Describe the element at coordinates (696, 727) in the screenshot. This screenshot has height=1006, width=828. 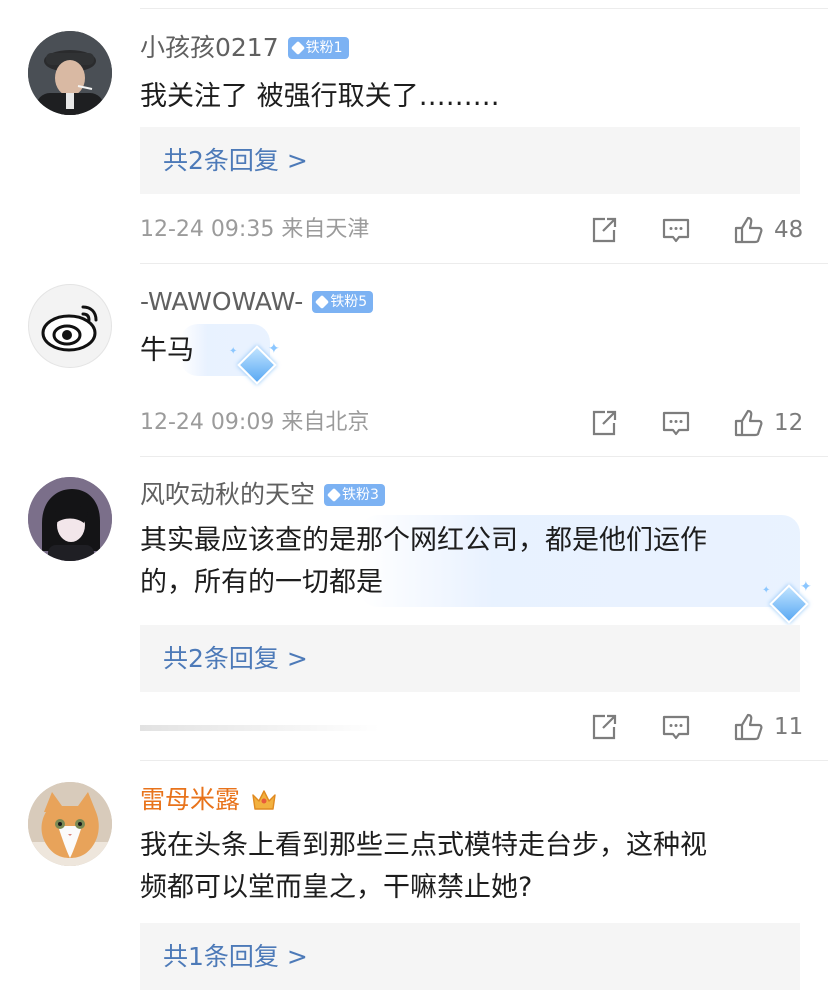
I see `action-bar: 11` at that location.